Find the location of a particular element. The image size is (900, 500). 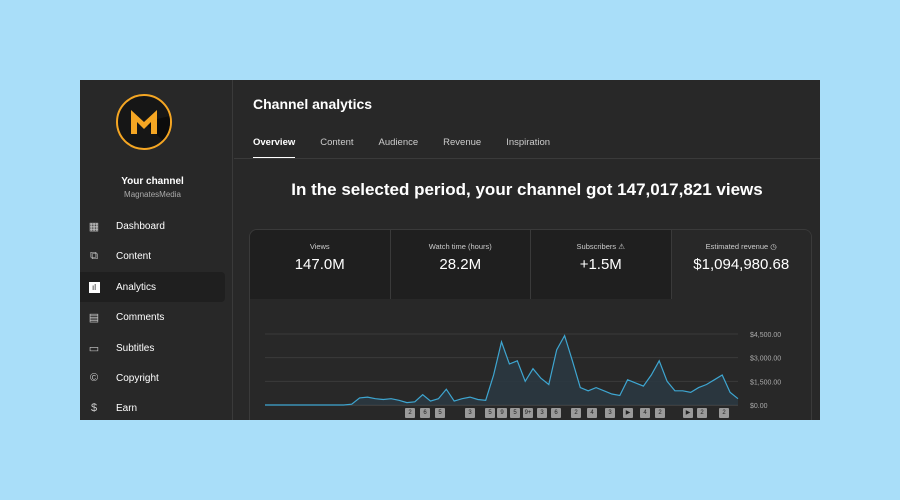

sidebar-item-subtitles: ▭ Subtitles is located at coordinates (152, 348).